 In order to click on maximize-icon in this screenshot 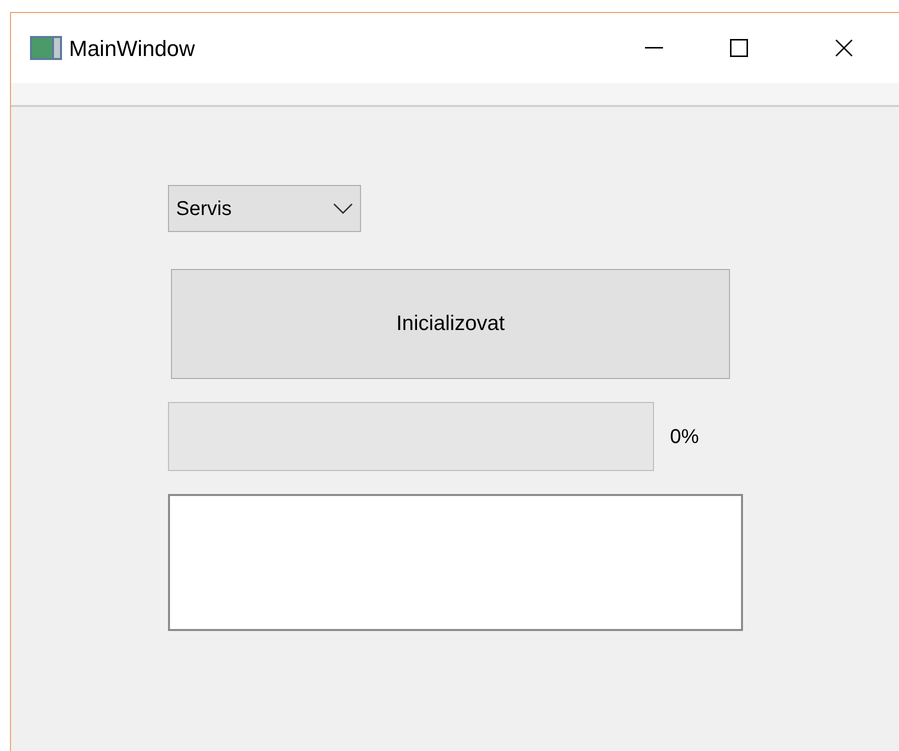, I will do `click(739, 48)`.